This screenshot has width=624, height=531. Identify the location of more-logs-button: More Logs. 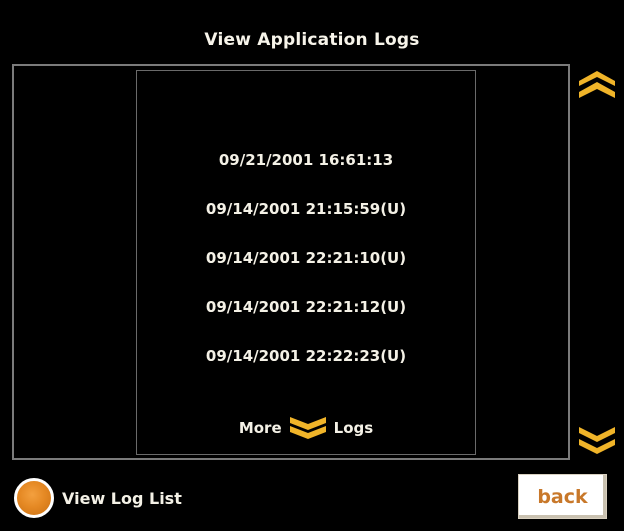
(306, 428).